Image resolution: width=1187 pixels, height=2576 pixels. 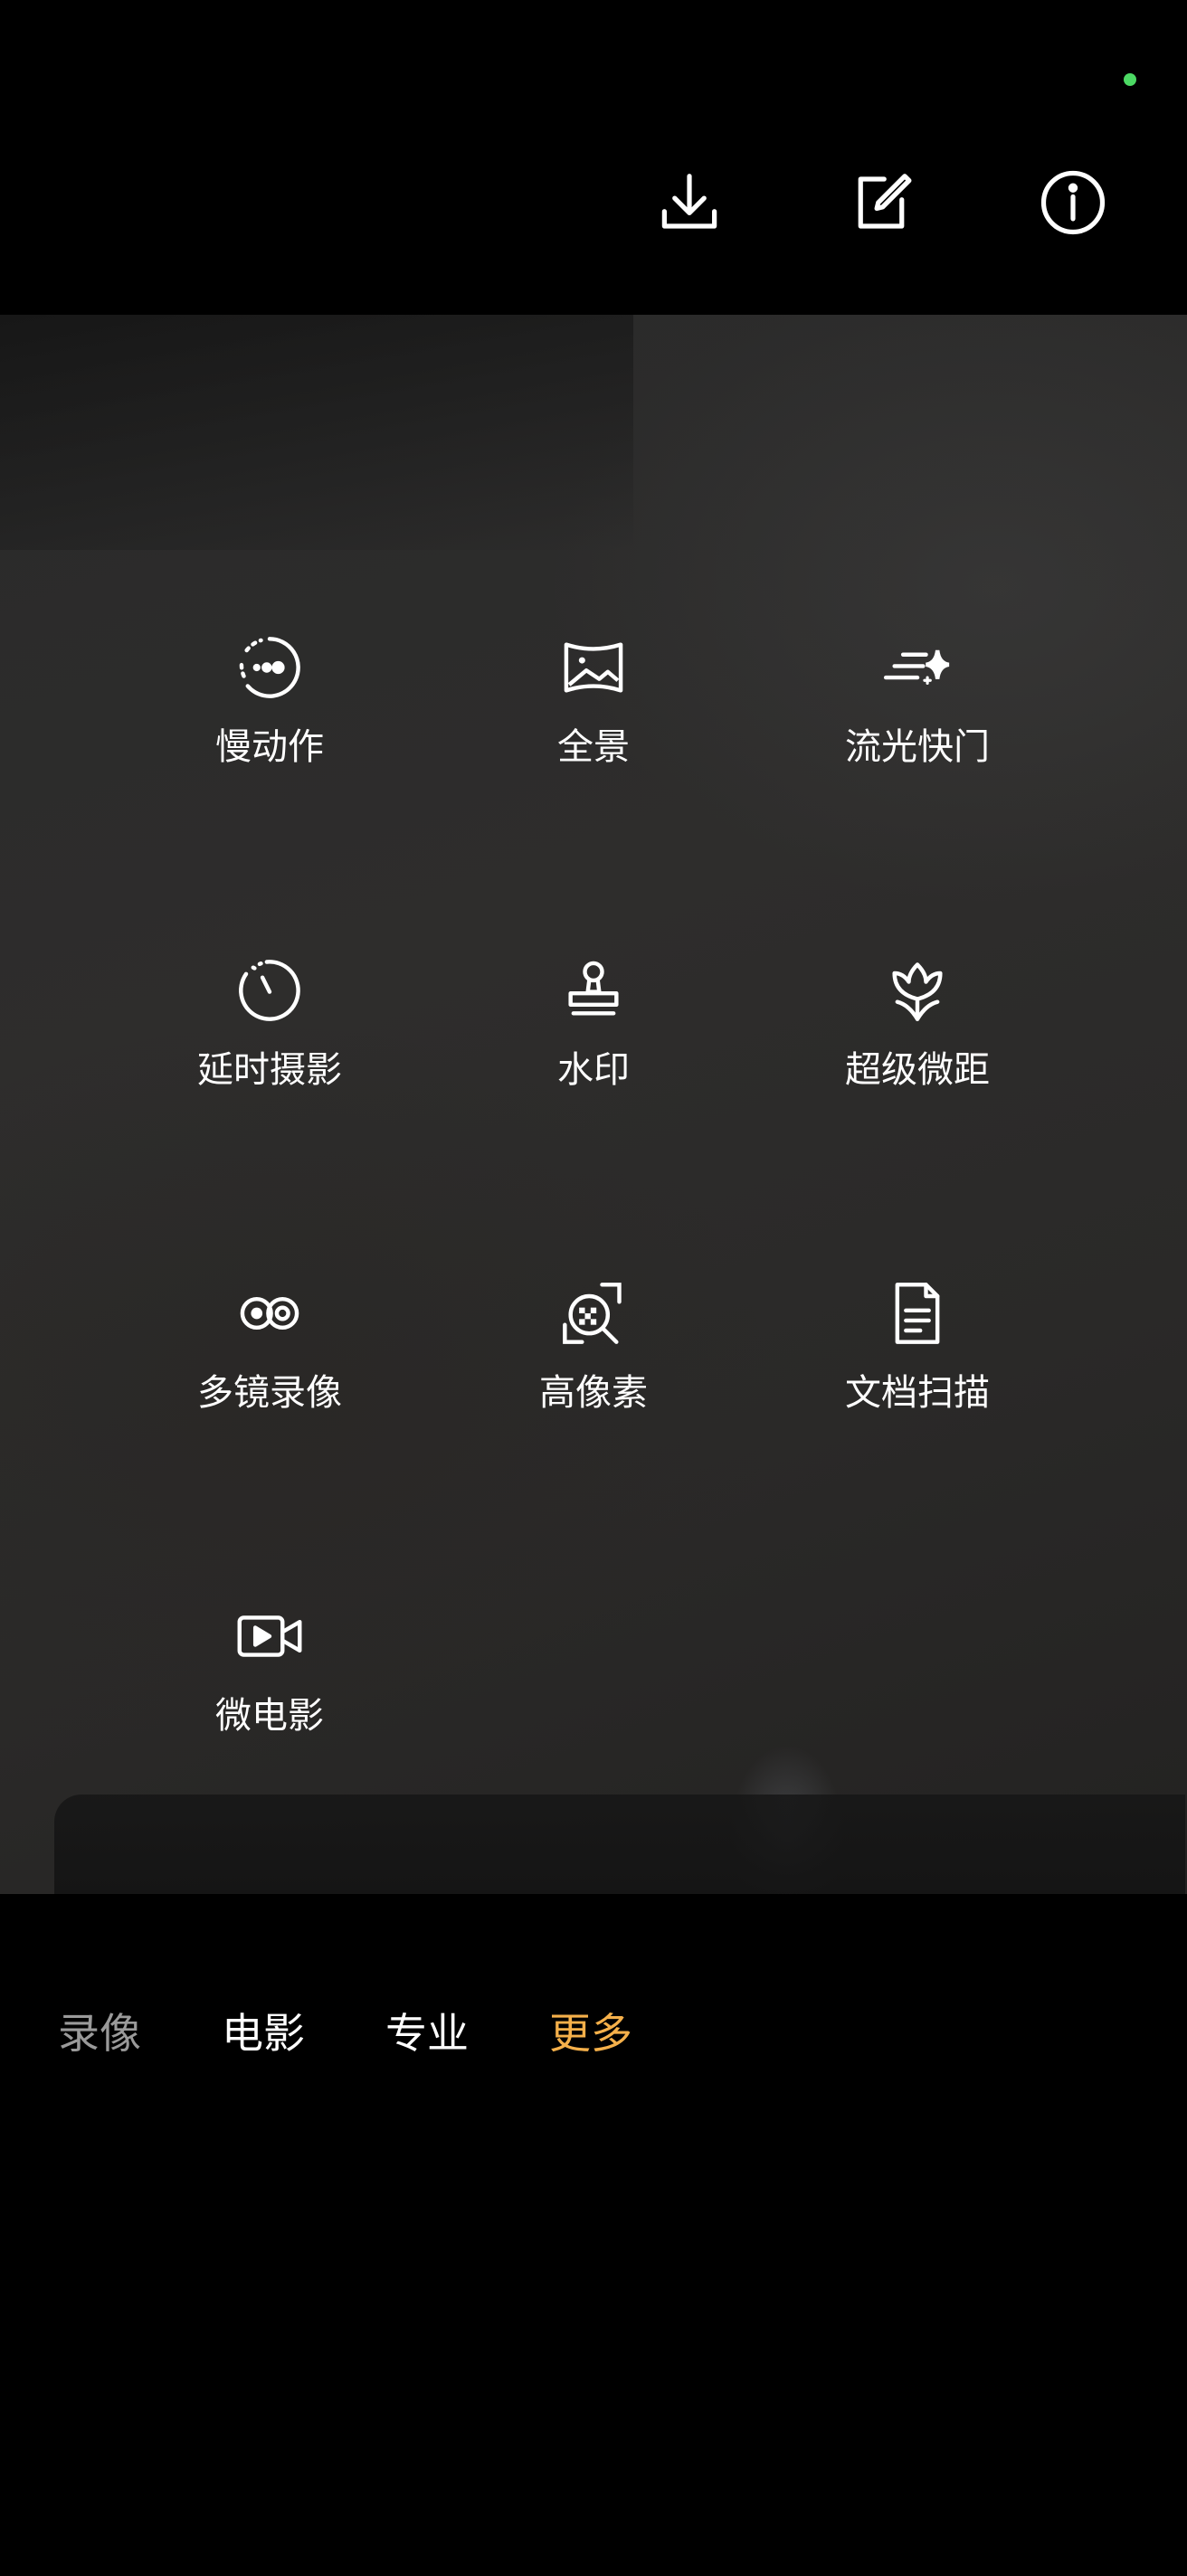 What do you see at coordinates (593, 747) in the screenshot?
I see `mode-label: 全景` at bounding box center [593, 747].